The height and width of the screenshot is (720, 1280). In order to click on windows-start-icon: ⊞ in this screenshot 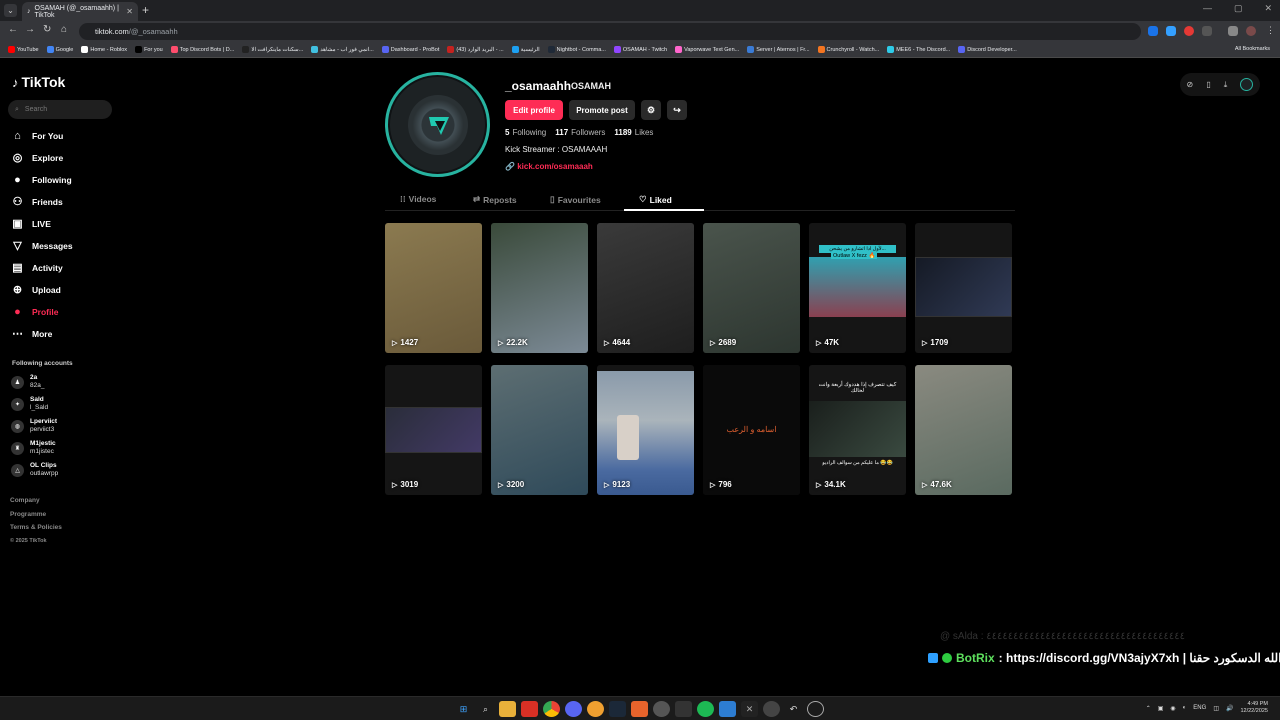, I will do `click(463, 709)`.